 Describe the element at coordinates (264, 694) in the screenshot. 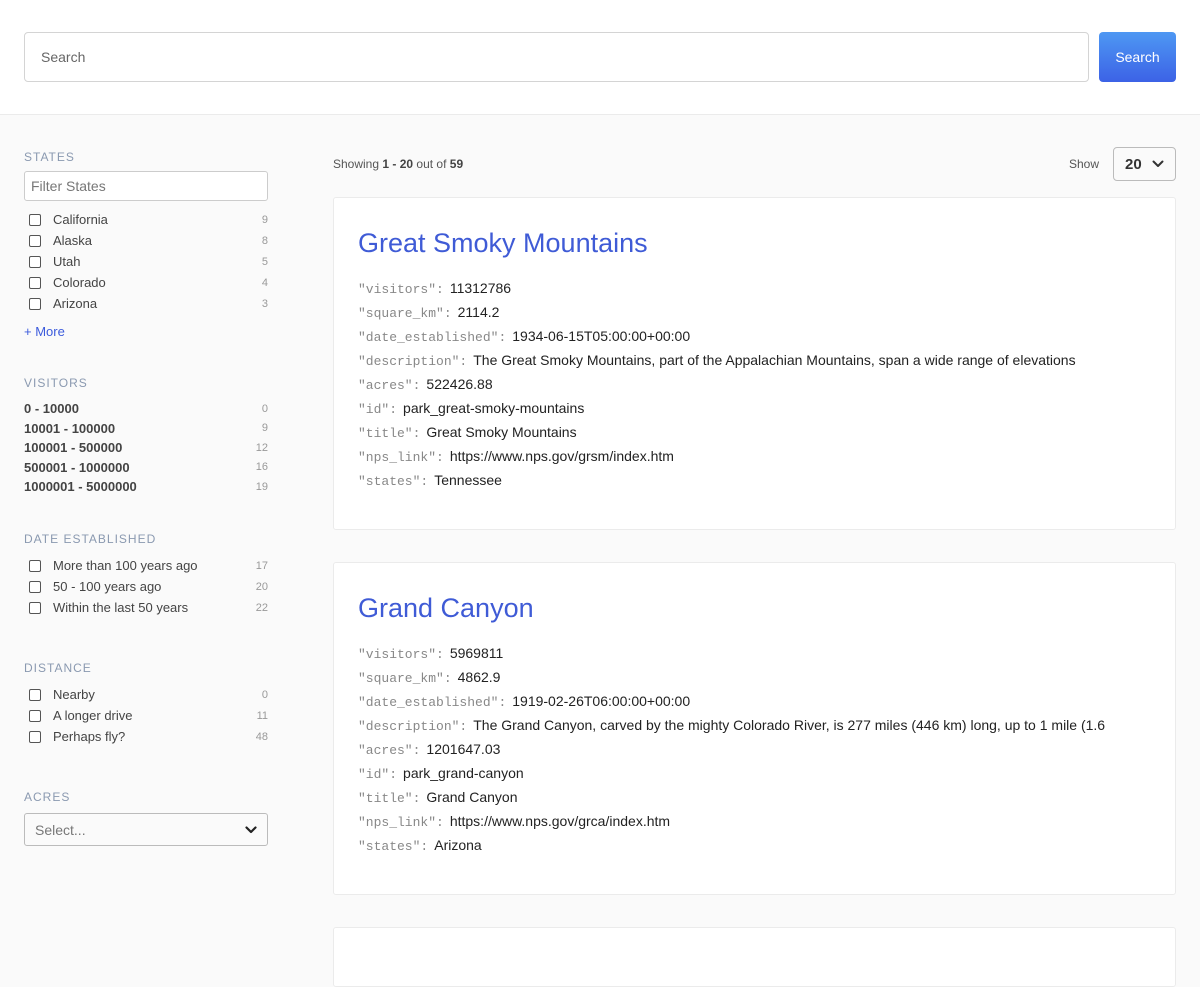

I see `facet-option-count: 0` at that location.